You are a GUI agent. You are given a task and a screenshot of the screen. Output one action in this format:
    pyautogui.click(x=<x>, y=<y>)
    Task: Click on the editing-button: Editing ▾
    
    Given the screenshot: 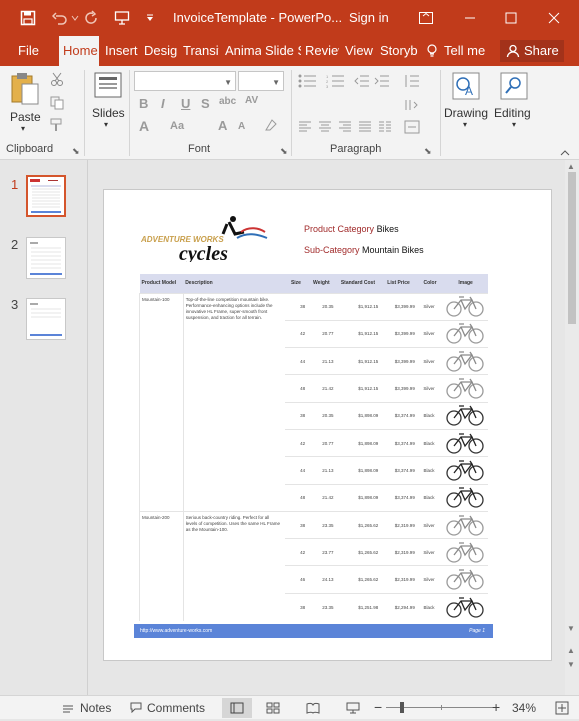 What is the action you would take?
    pyautogui.click(x=515, y=102)
    